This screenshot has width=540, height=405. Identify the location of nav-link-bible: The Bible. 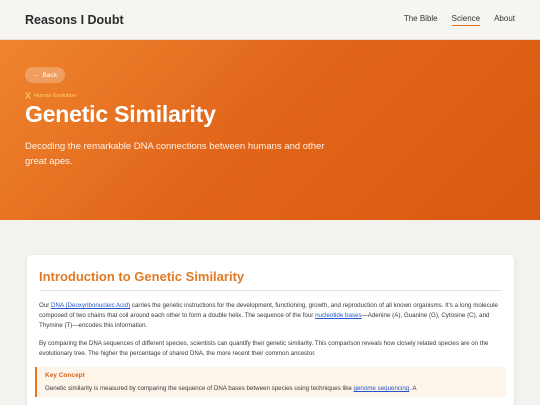
(421, 20).